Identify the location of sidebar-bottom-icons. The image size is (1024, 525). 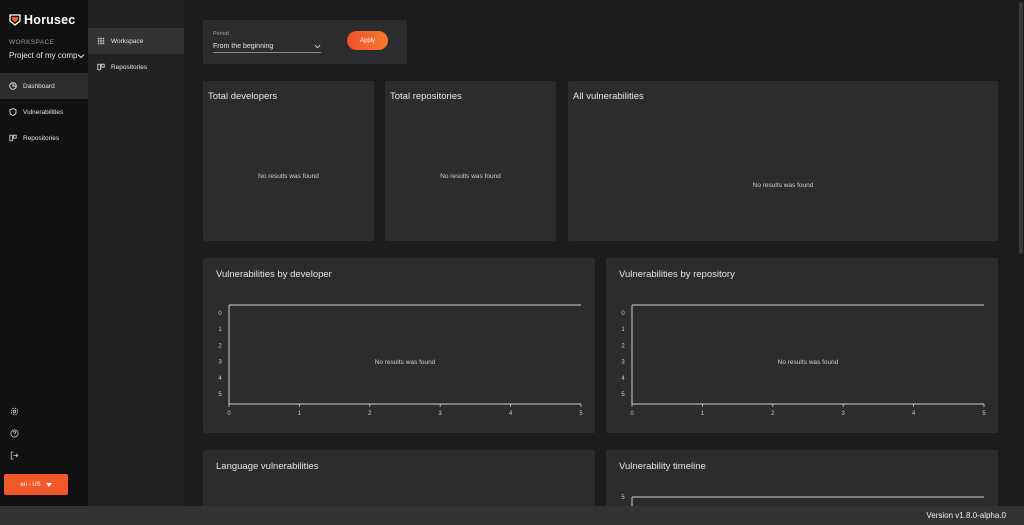
(14, 433).